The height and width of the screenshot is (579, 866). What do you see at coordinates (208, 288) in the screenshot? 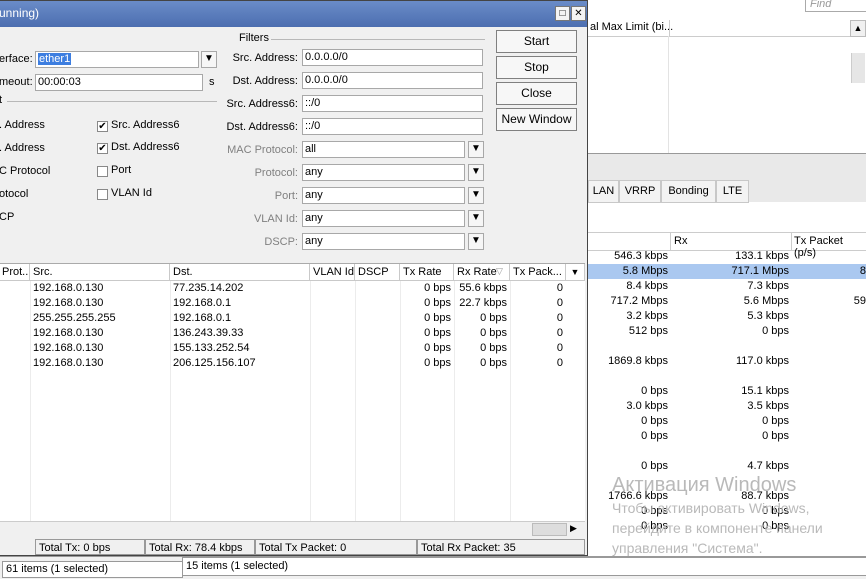
I see `table-cell: 77.235.14.202` at bounding box center [208, 288].